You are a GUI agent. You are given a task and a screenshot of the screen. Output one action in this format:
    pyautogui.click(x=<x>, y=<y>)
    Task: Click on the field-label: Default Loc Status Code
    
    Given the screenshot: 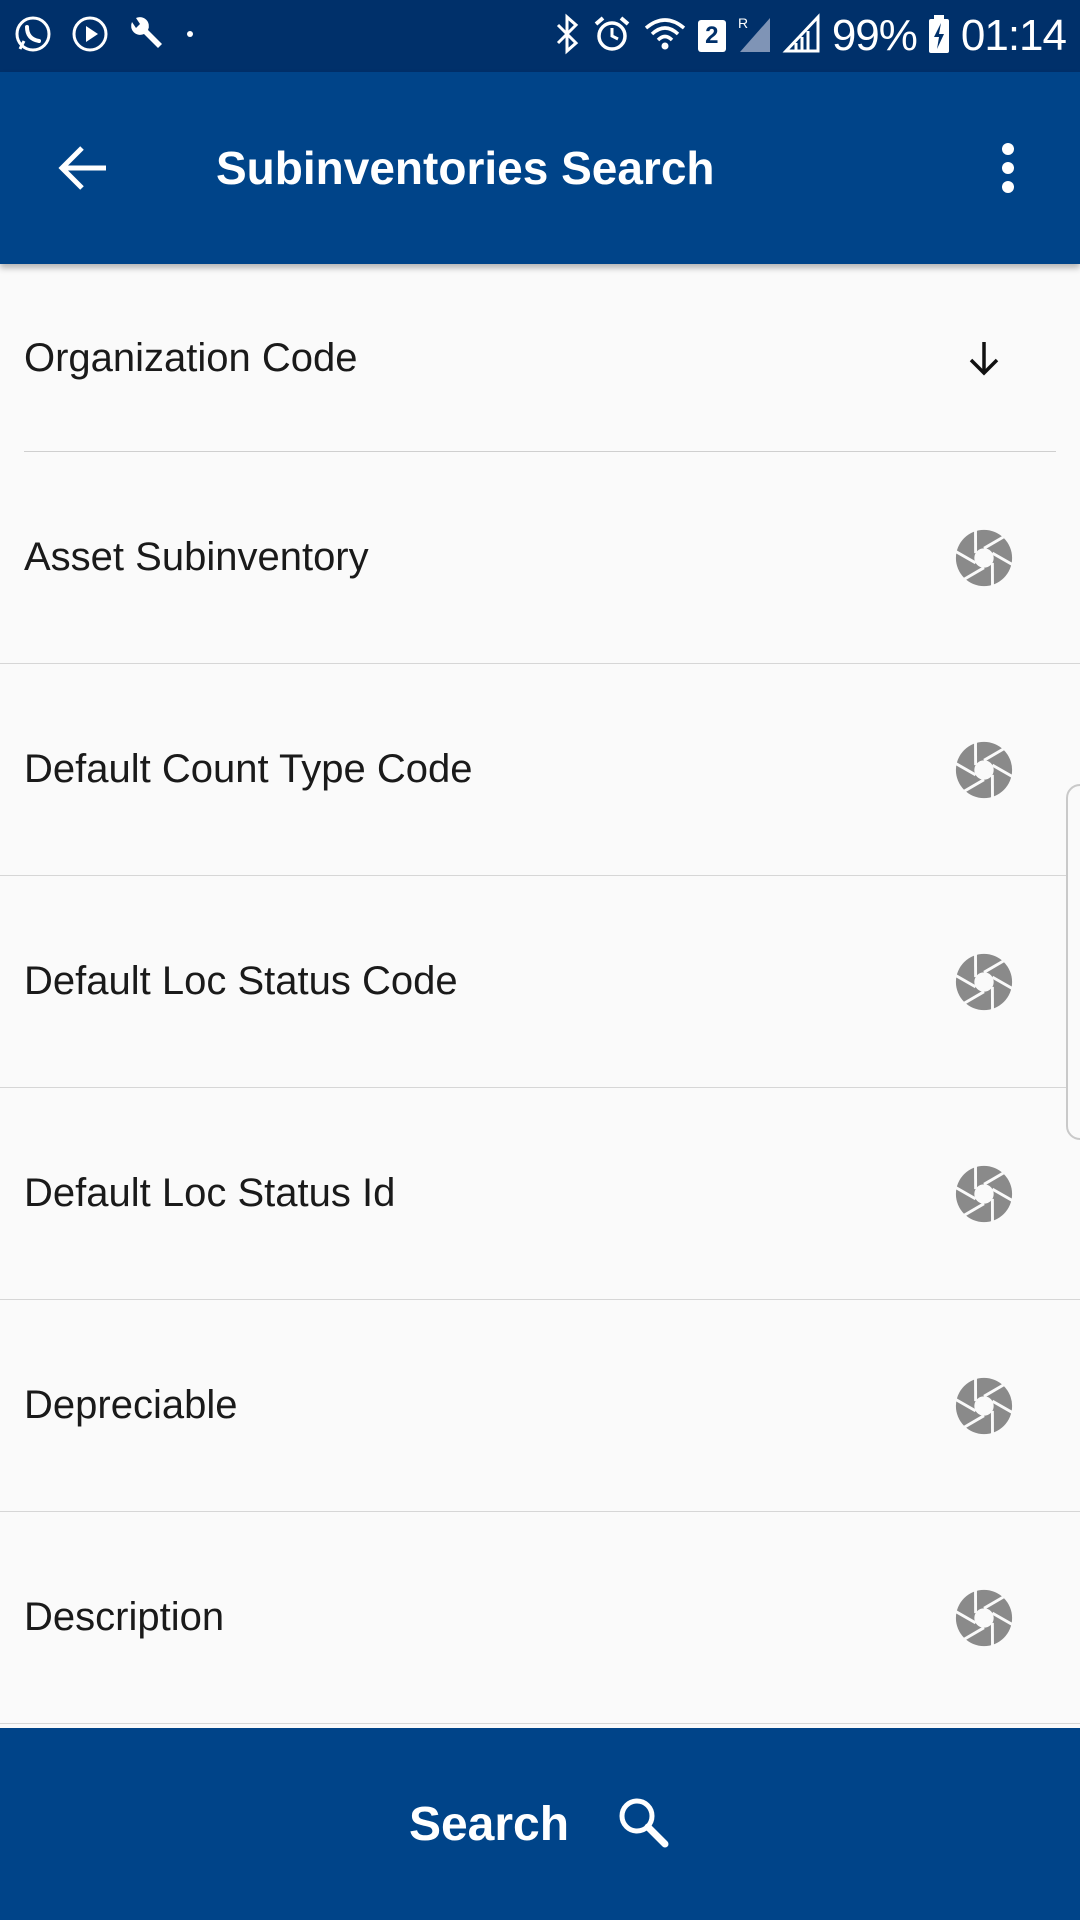 What is the action you would take?
    pyautogui.click(x=241, y=981)
    